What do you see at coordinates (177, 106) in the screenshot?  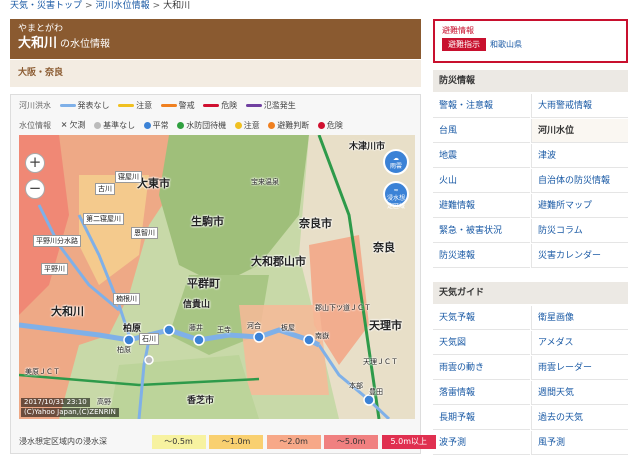 I see `legend-flood-warning: 警戒` at bounding box center [177, 106].